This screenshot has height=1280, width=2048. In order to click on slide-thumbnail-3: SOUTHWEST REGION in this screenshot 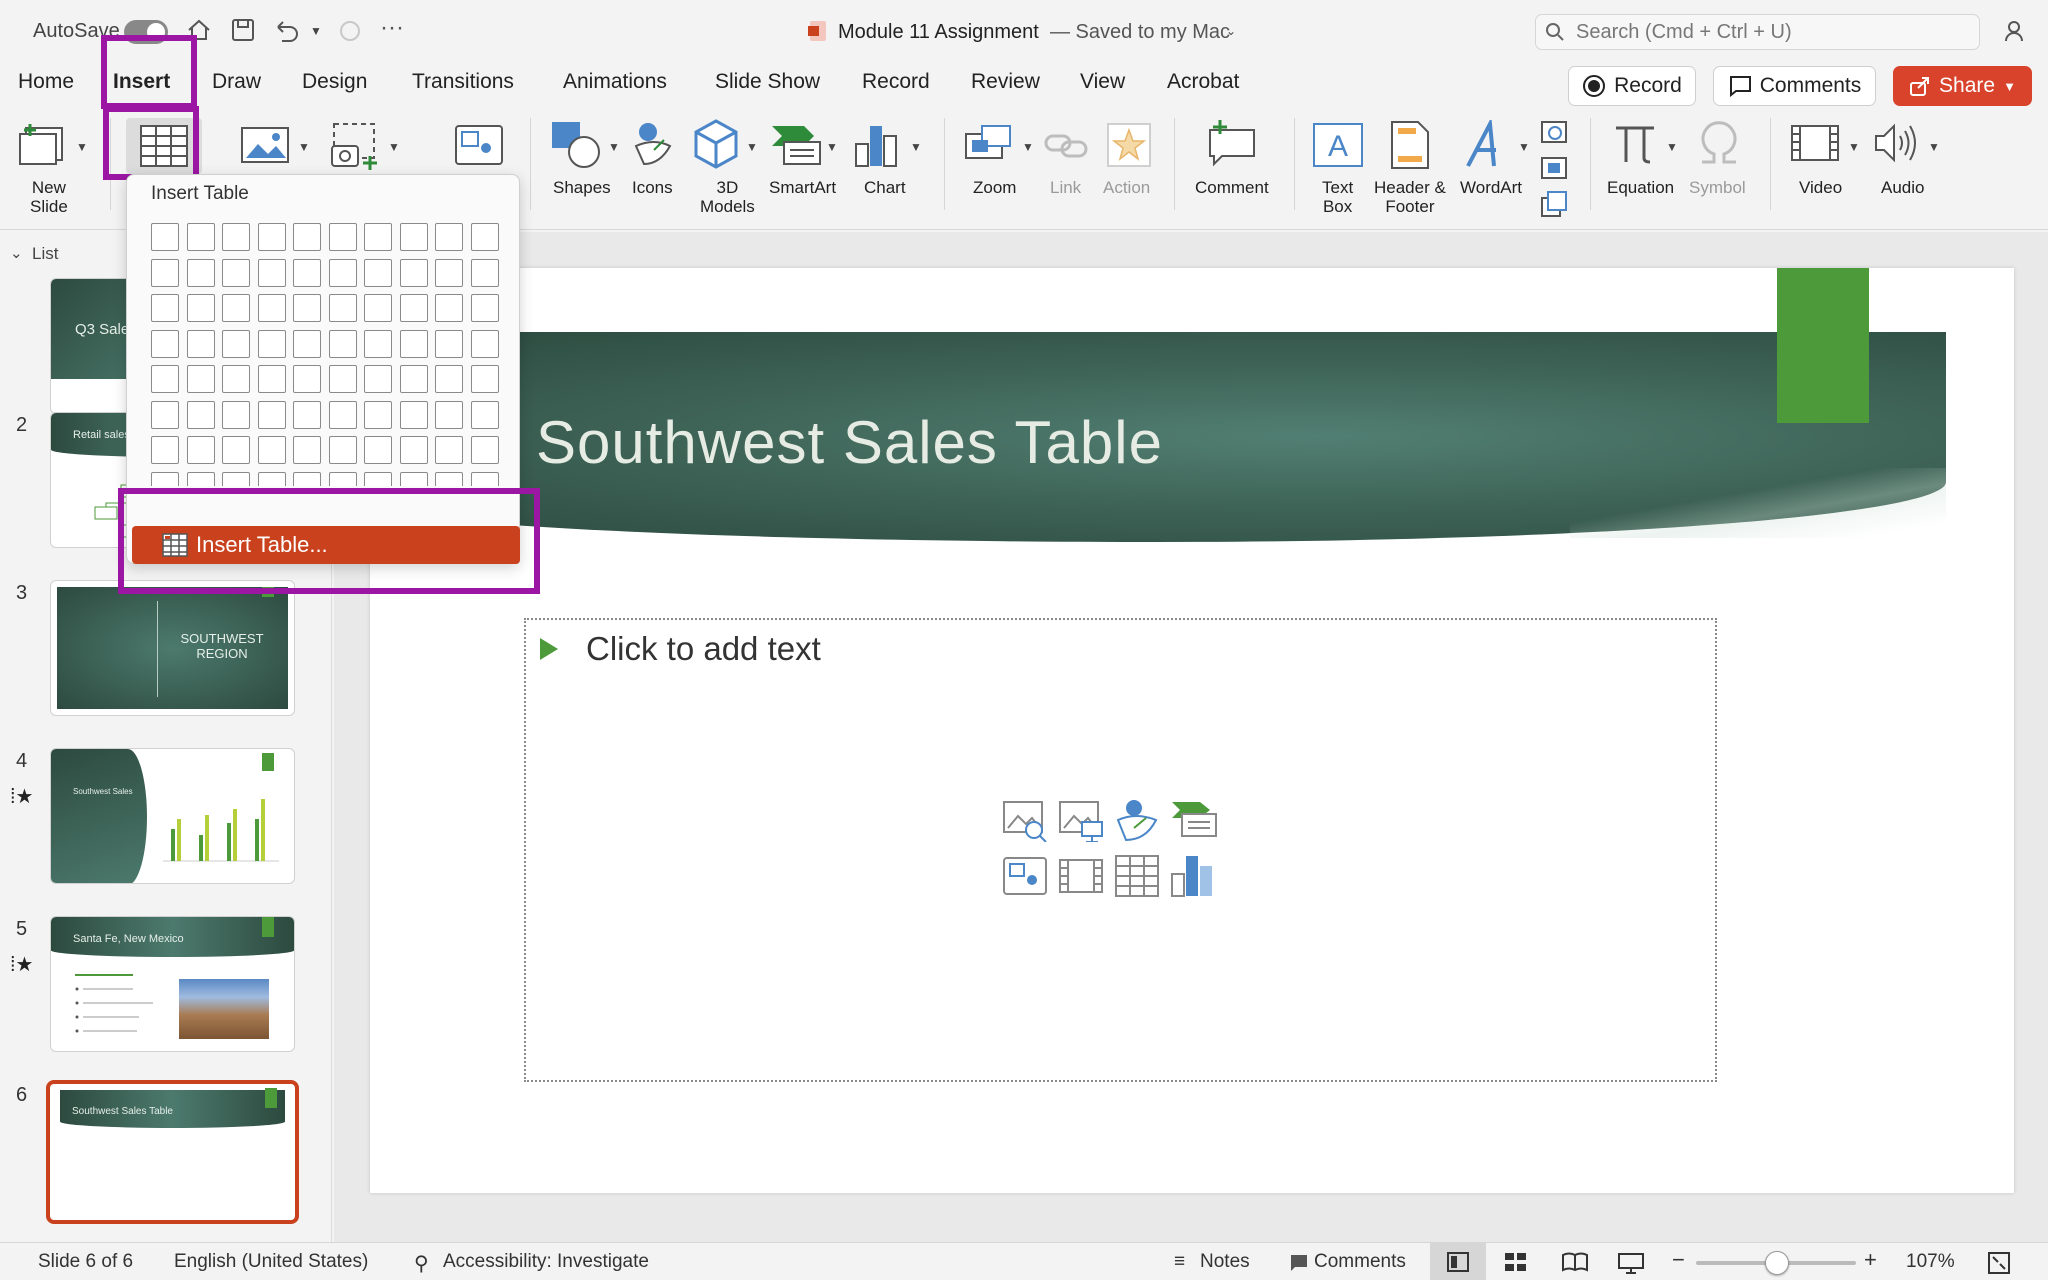, I will do `click(172, 648)`.